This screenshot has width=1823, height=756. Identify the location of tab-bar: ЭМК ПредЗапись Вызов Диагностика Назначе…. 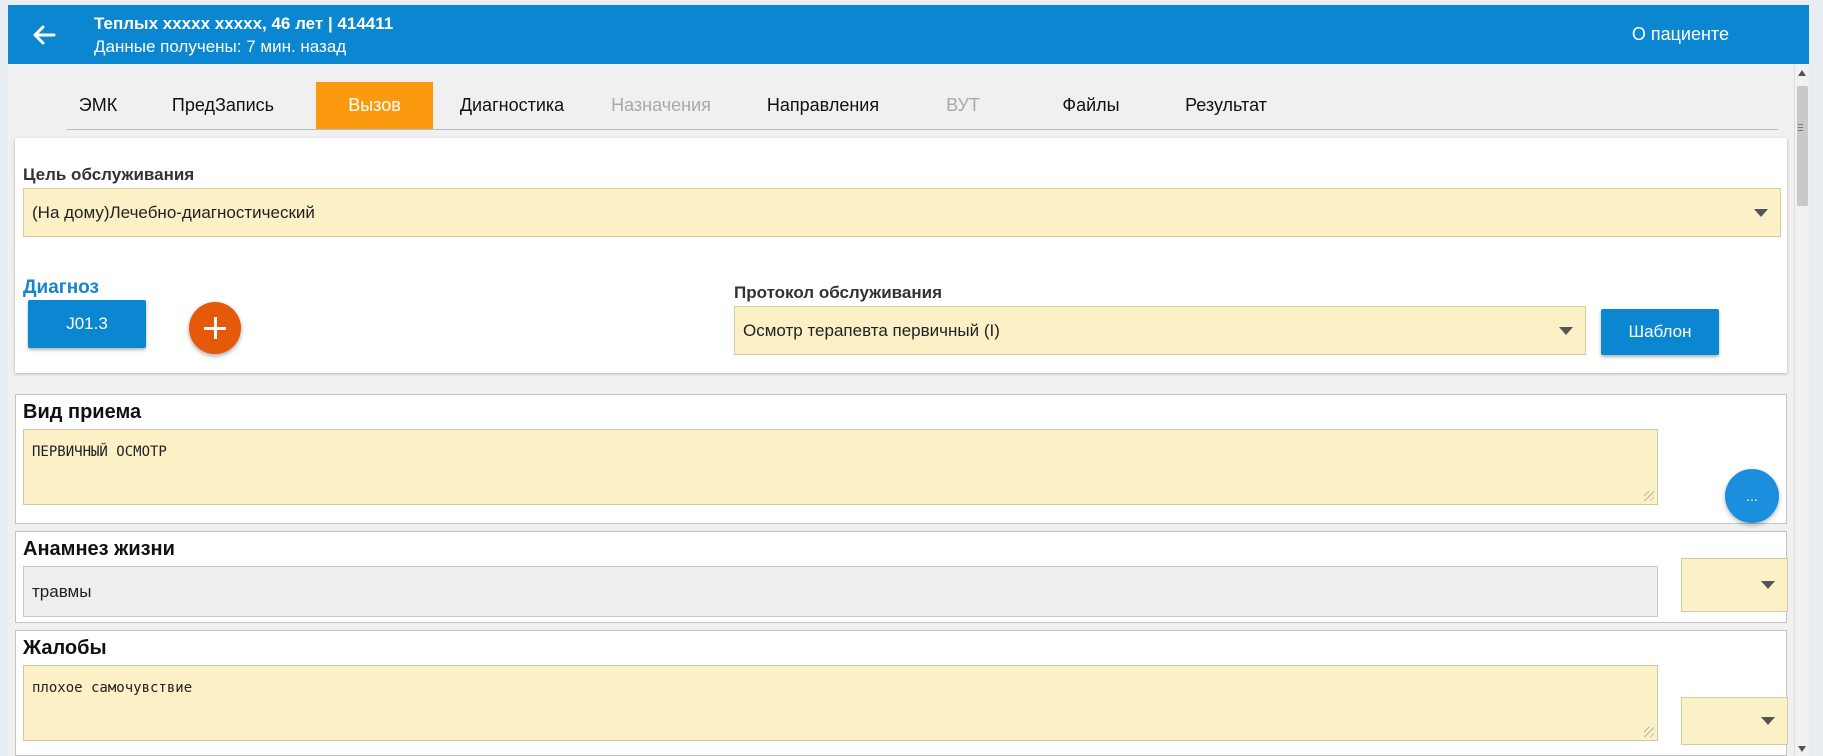
(922, 106).